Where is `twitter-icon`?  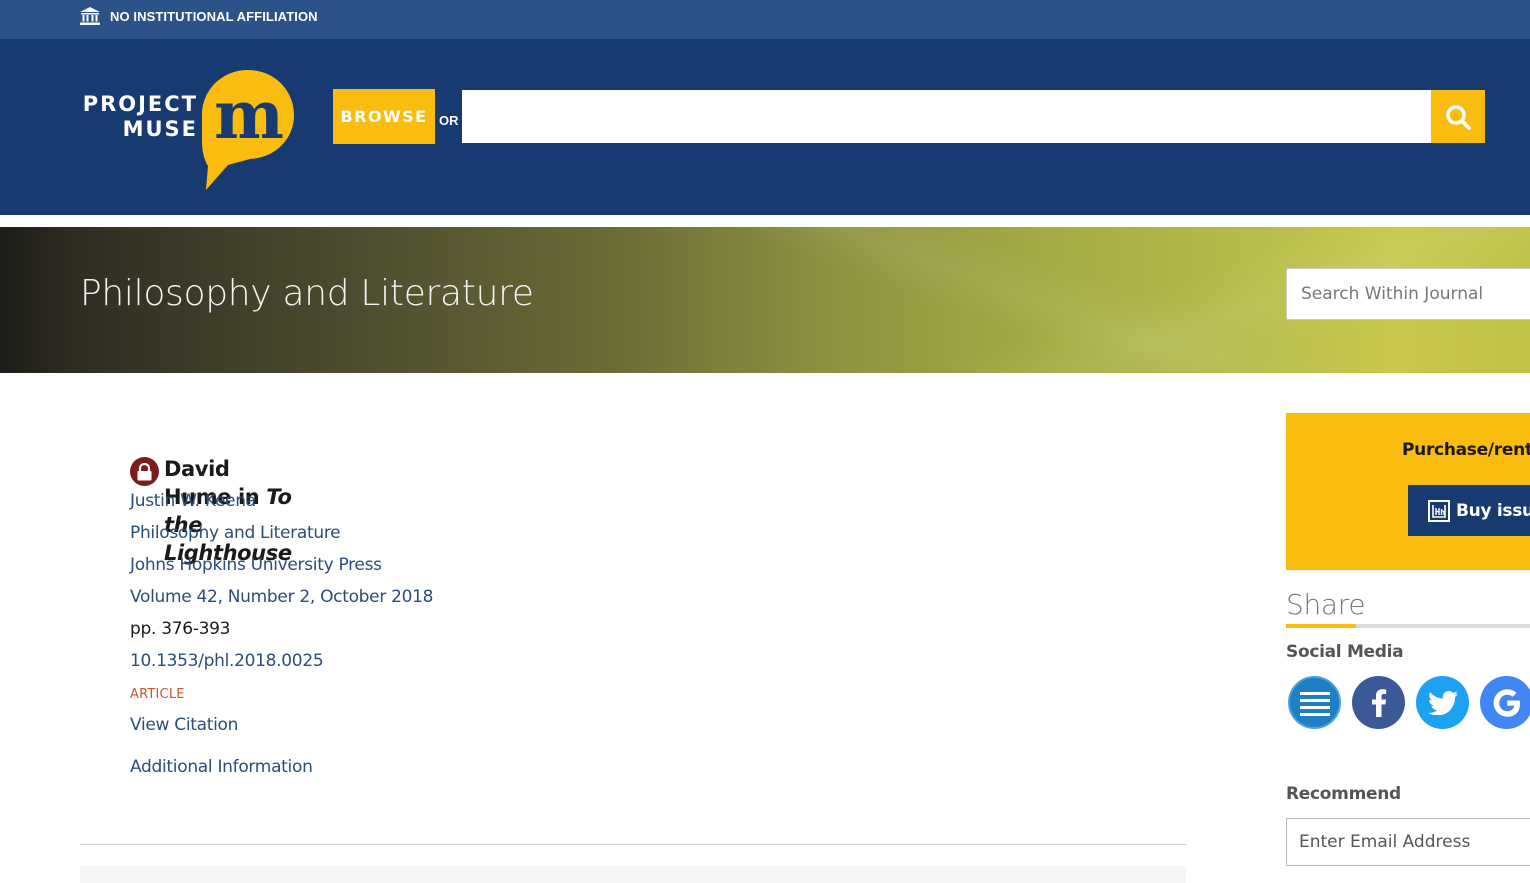
twitter-icon is located at coordinates (1442, 702).